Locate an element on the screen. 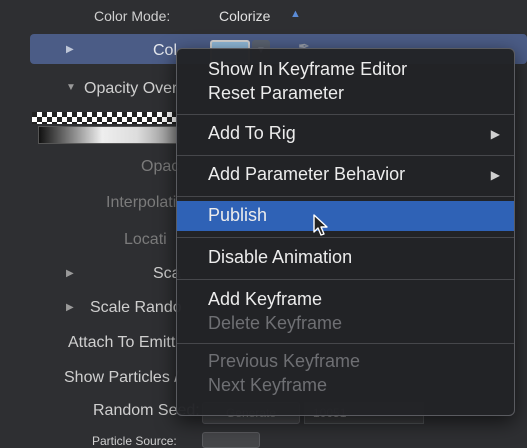  color-mode-label: Color Mode: is located at coordinates (132, 16).